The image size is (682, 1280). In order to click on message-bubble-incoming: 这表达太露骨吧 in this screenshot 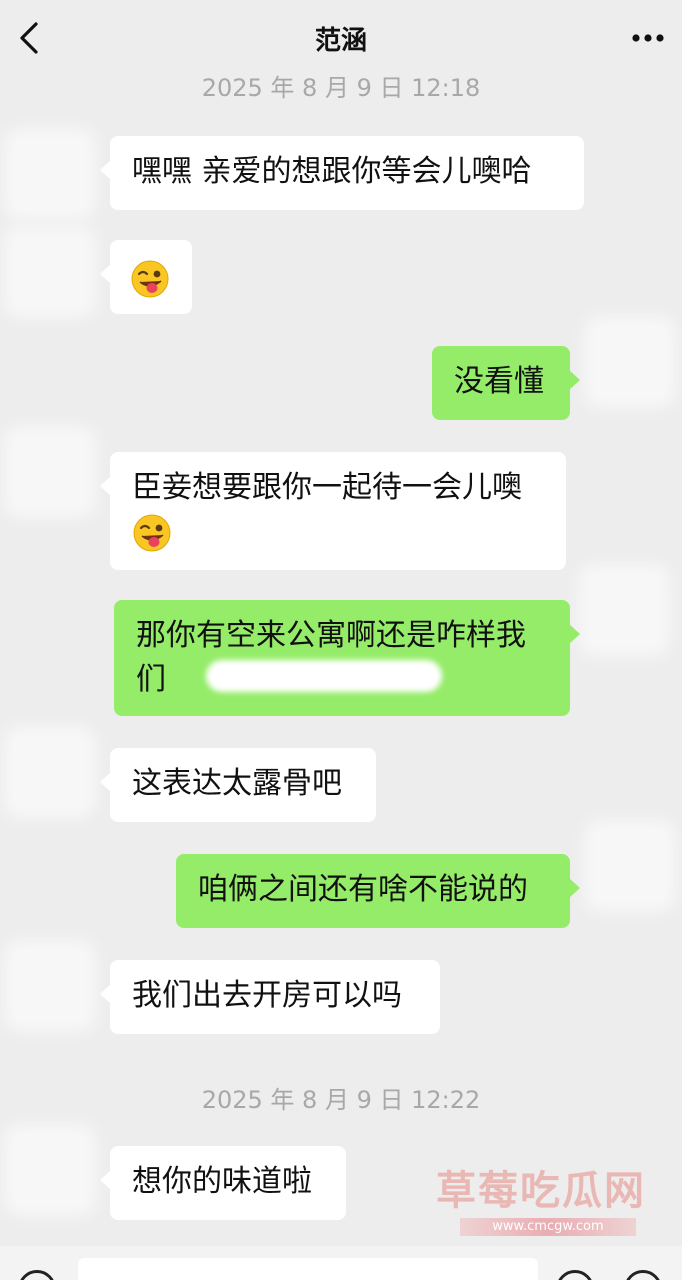, I will do `click(238, 785)`.